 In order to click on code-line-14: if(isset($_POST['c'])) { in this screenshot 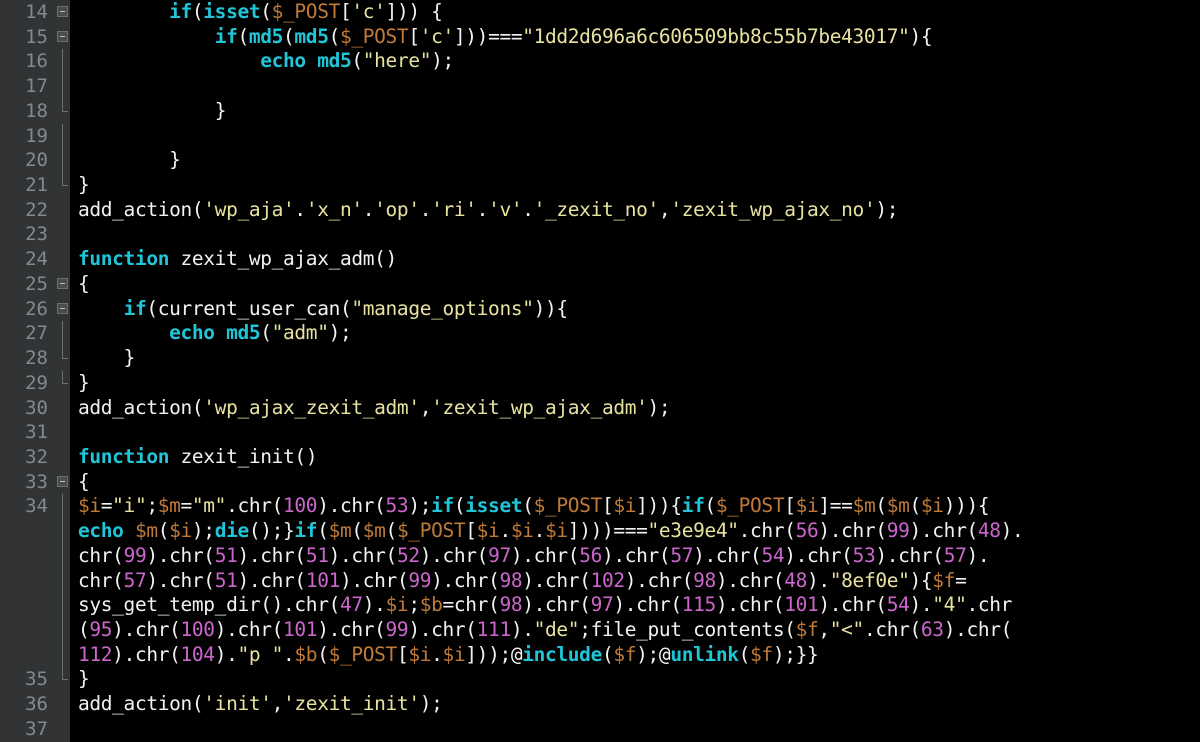, I will do `click(635, 12)`.